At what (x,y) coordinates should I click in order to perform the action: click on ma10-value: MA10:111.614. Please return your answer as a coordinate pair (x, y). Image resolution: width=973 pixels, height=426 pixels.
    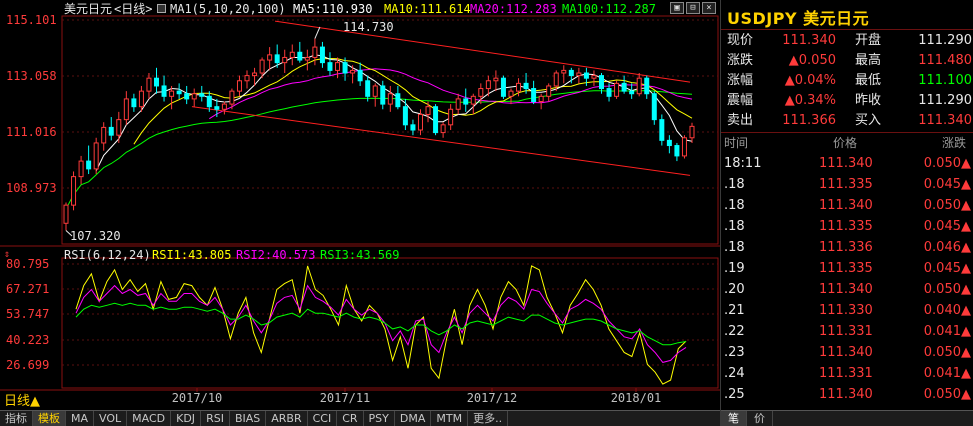
    Looking at the image, I should click on (427, 9).